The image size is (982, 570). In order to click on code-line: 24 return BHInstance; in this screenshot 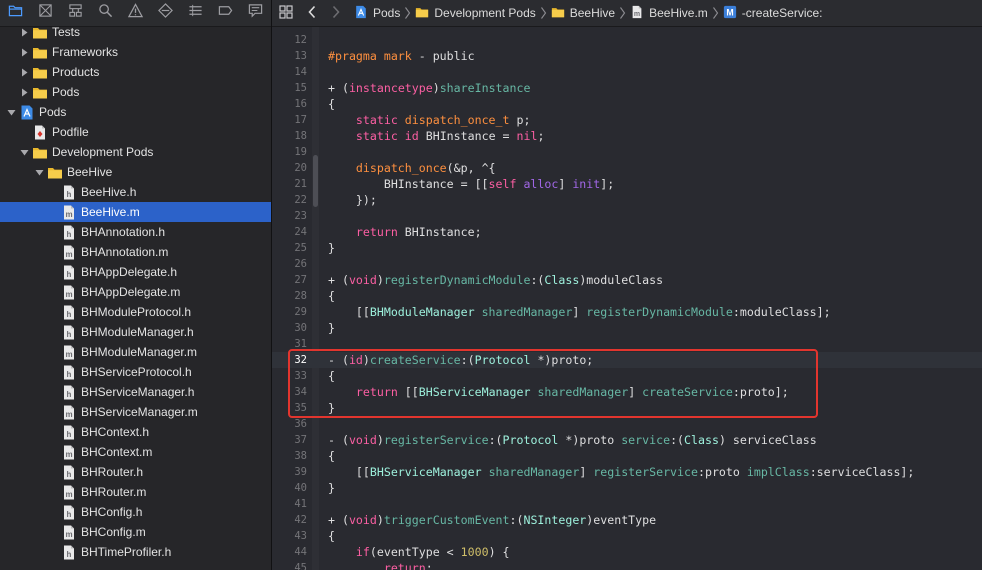, I will do `click(627, 232)`.